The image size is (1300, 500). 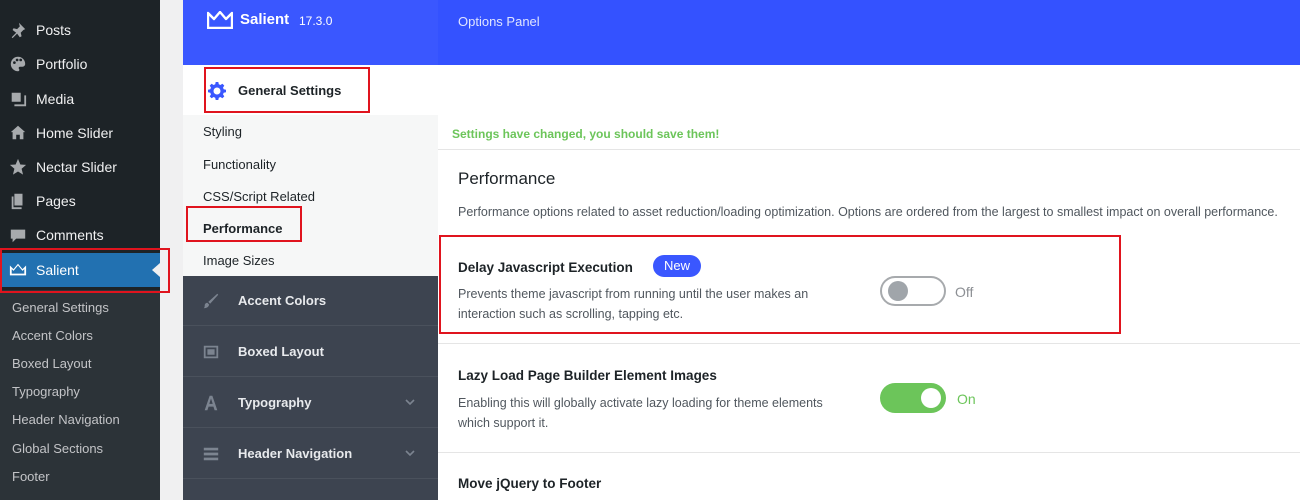 What do you see at coordinates (46, 391) in the screenshot?
I see `submenu-typography: Typography` at bounding box center [46, 391].